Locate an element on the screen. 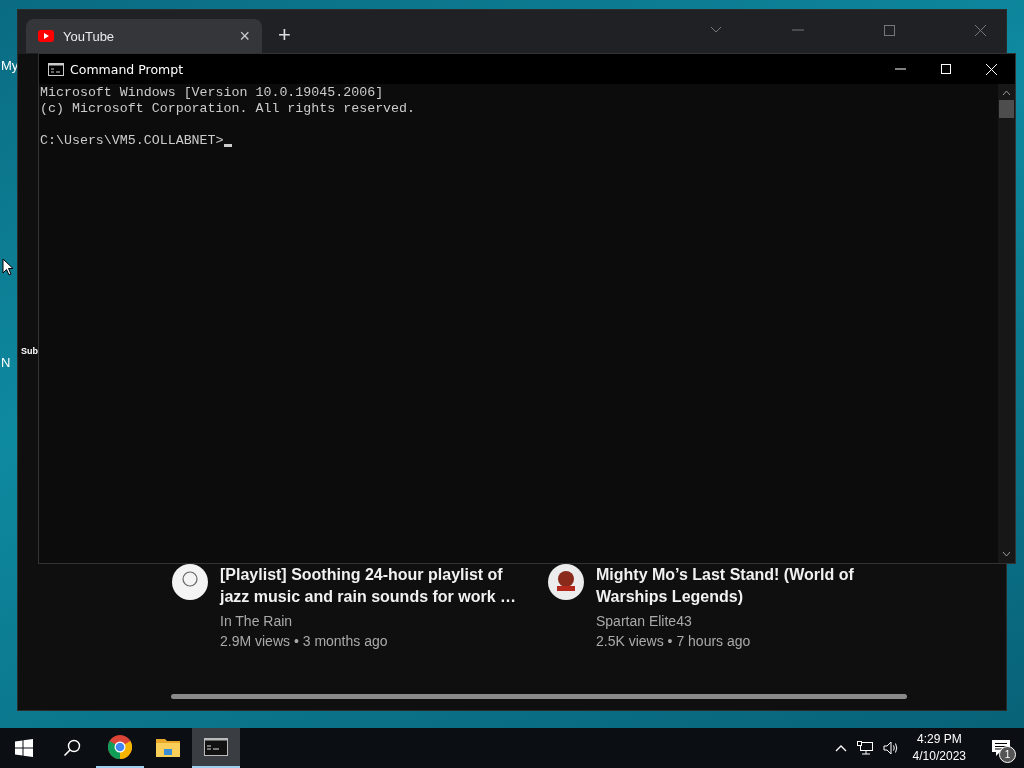 The image size is (1024, 768). desktop-icon-label: My is located at coordinates (10, 65).